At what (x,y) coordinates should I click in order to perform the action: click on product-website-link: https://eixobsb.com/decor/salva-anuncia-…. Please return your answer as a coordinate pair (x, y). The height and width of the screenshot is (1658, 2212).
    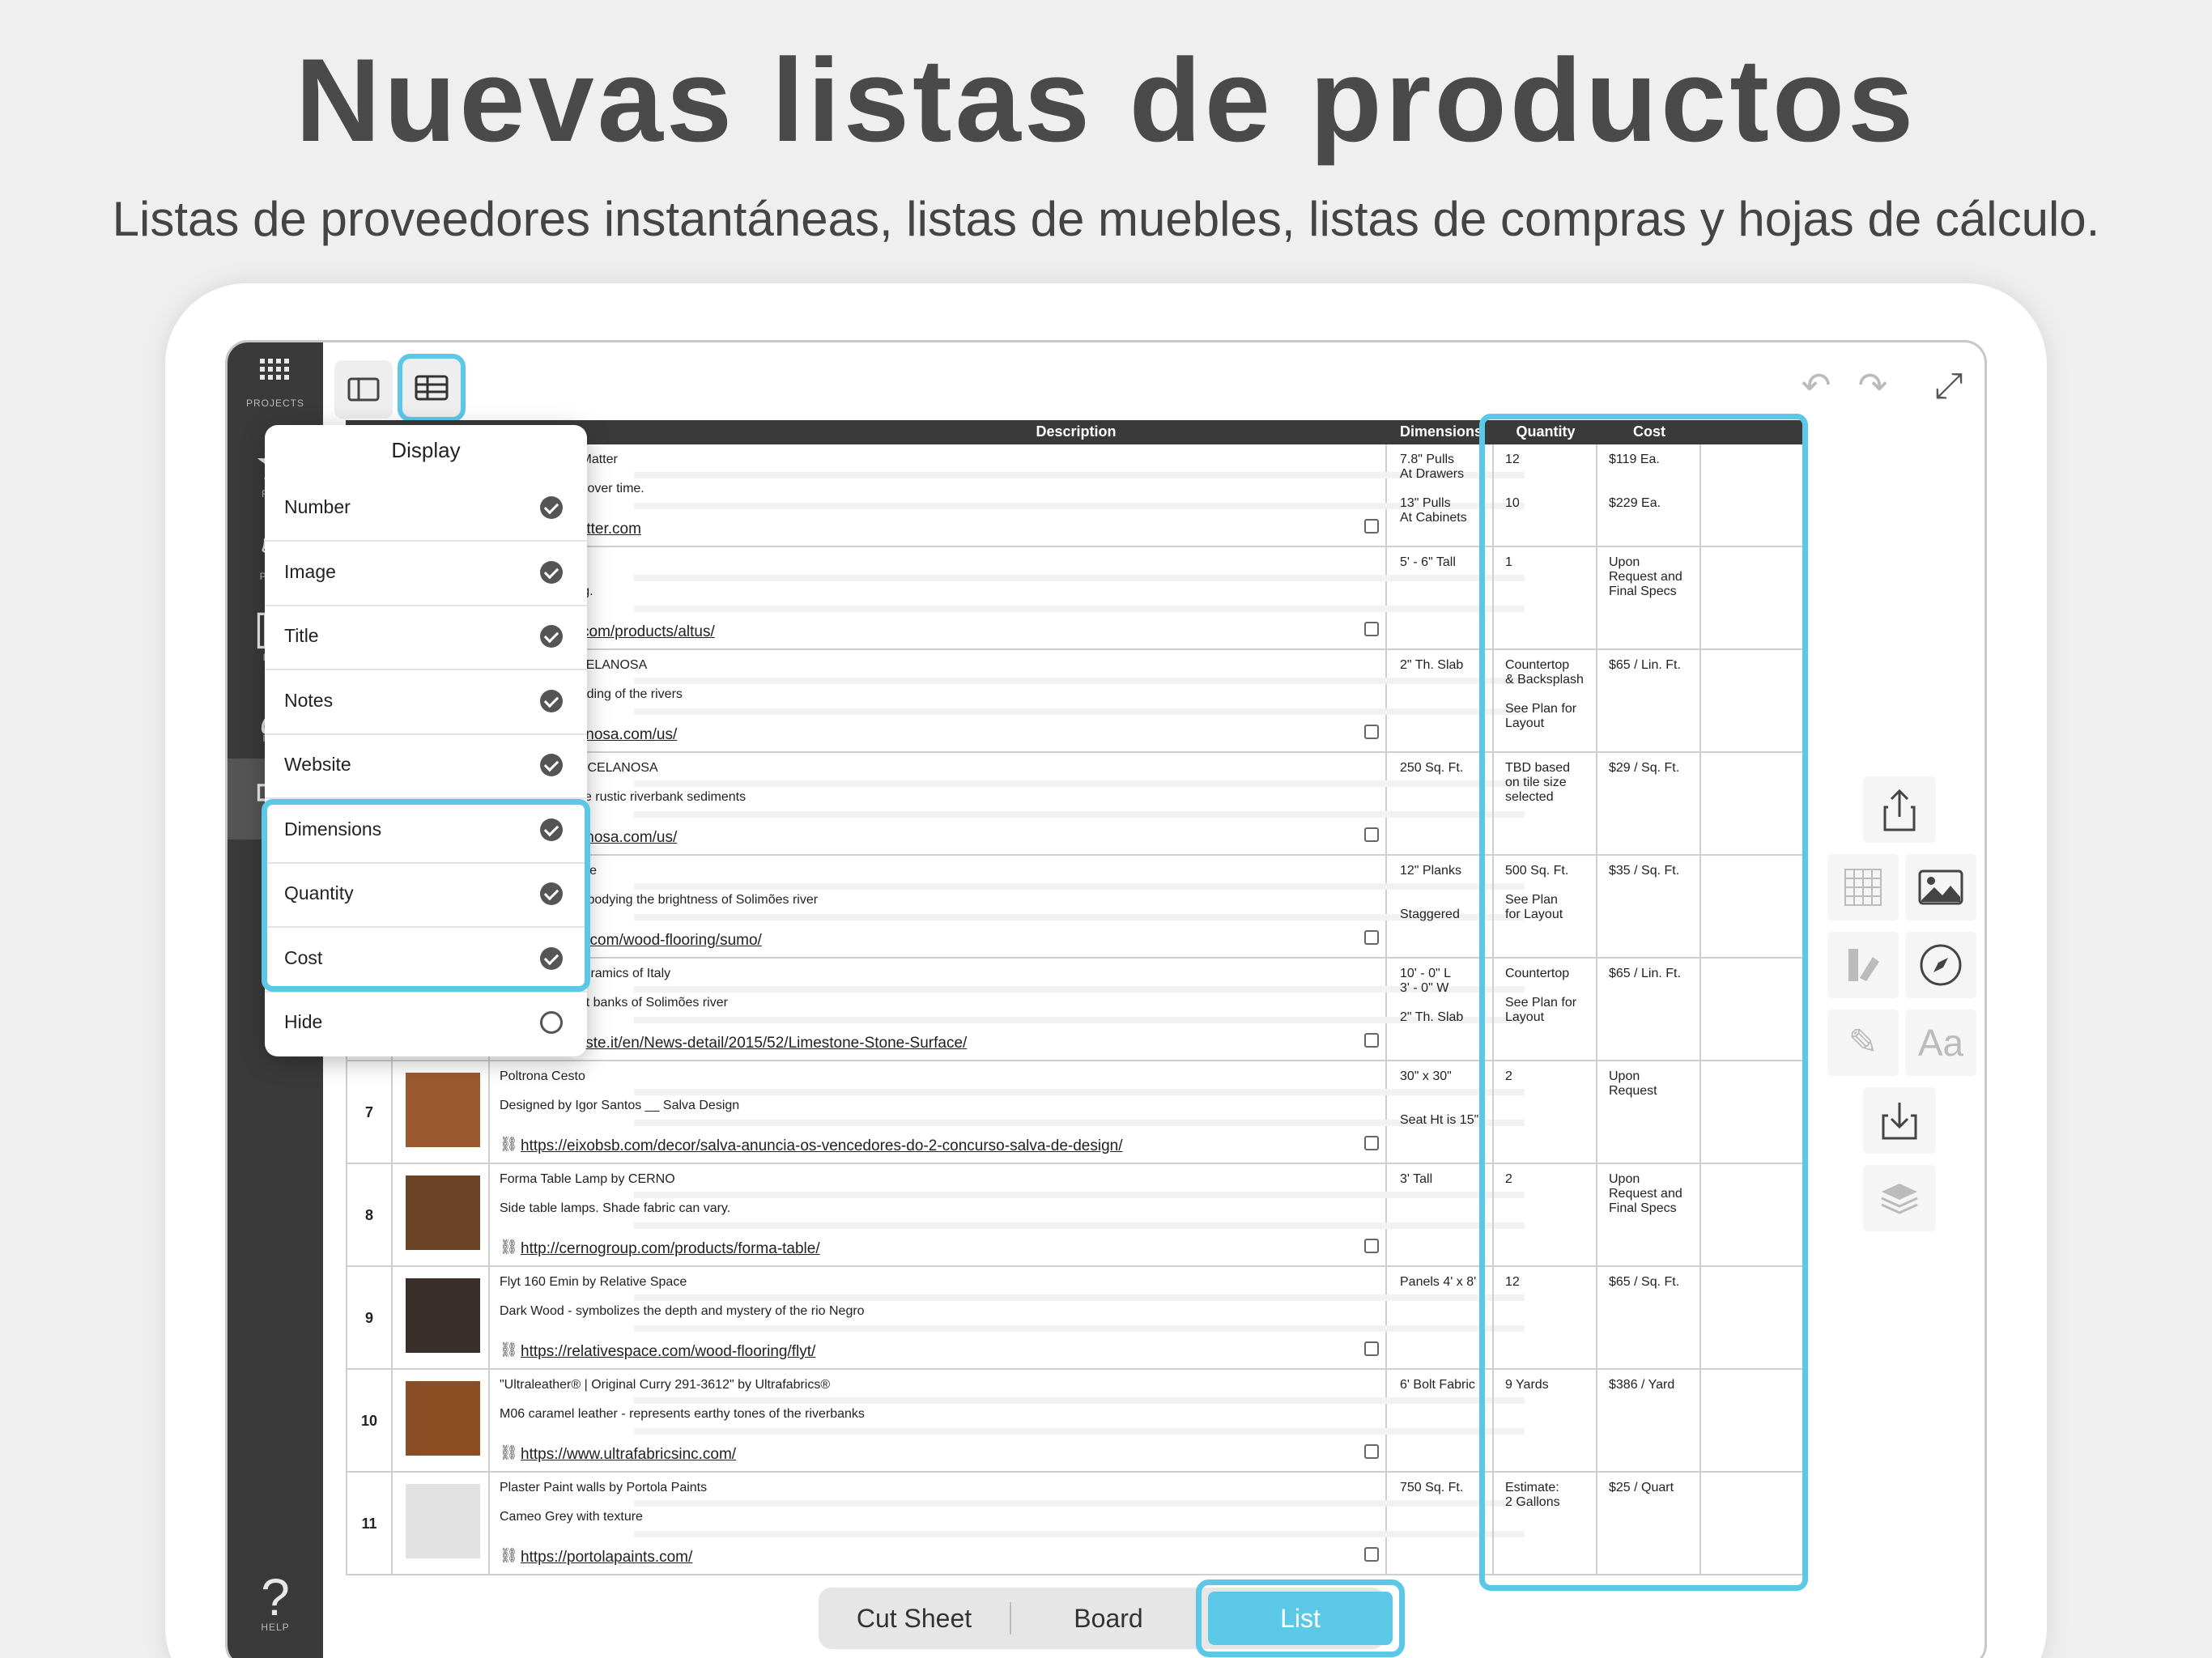
    Looking at the image, I should click on (822, 1146).